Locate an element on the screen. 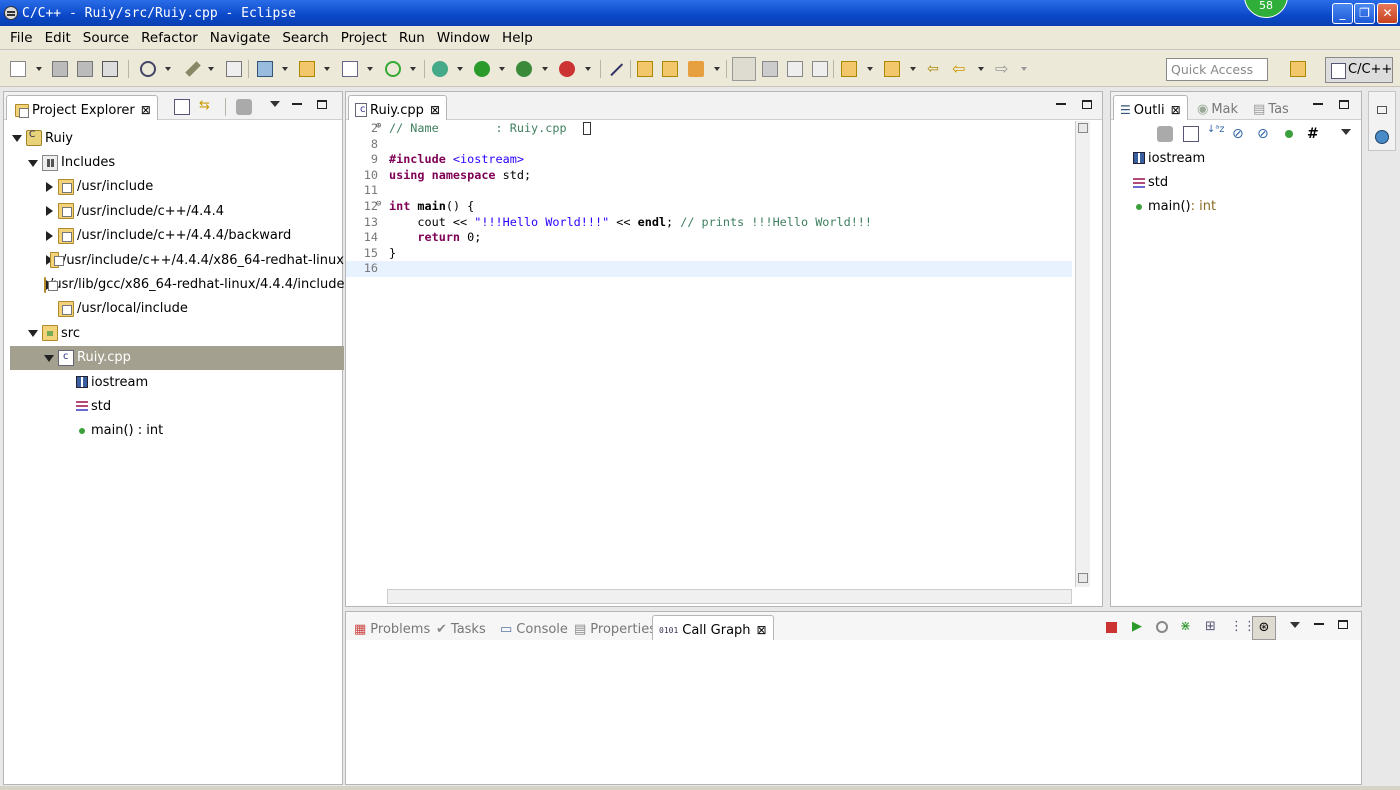 Image resolution: width=1400 pixels, height=790 pixels. minimize-icon is located at coordinates (1319, 624).